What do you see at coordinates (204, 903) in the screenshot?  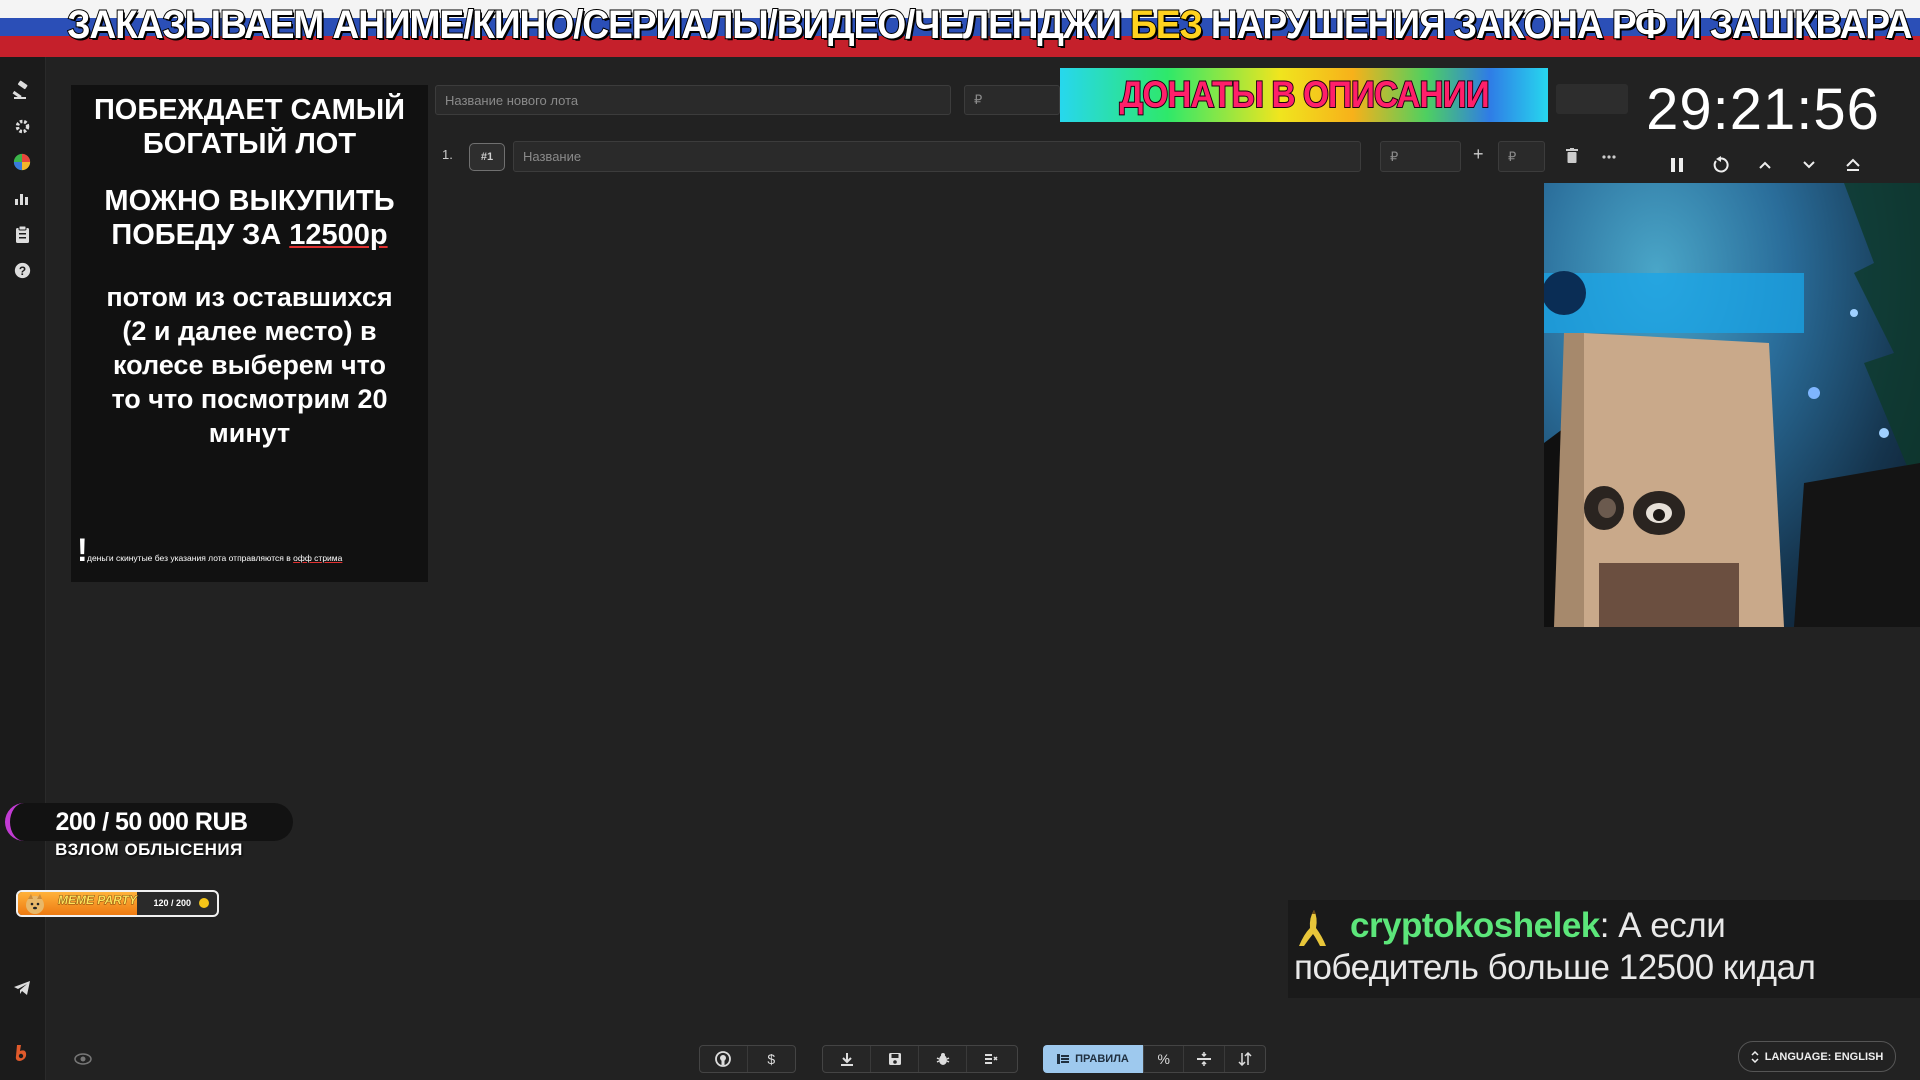 I see `coin-icon` at bounding box center [204, 903].